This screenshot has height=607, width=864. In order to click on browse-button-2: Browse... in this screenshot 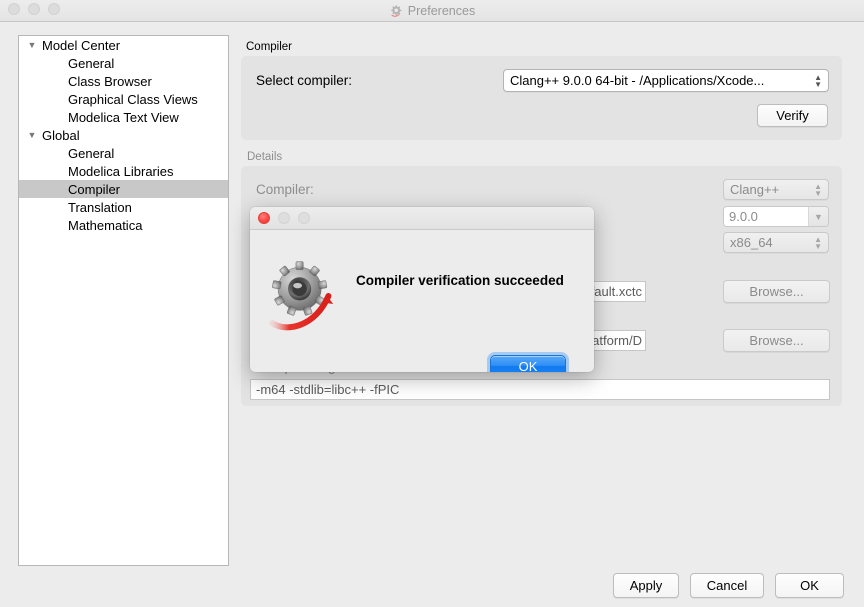, I will do `click(776, 340)`.